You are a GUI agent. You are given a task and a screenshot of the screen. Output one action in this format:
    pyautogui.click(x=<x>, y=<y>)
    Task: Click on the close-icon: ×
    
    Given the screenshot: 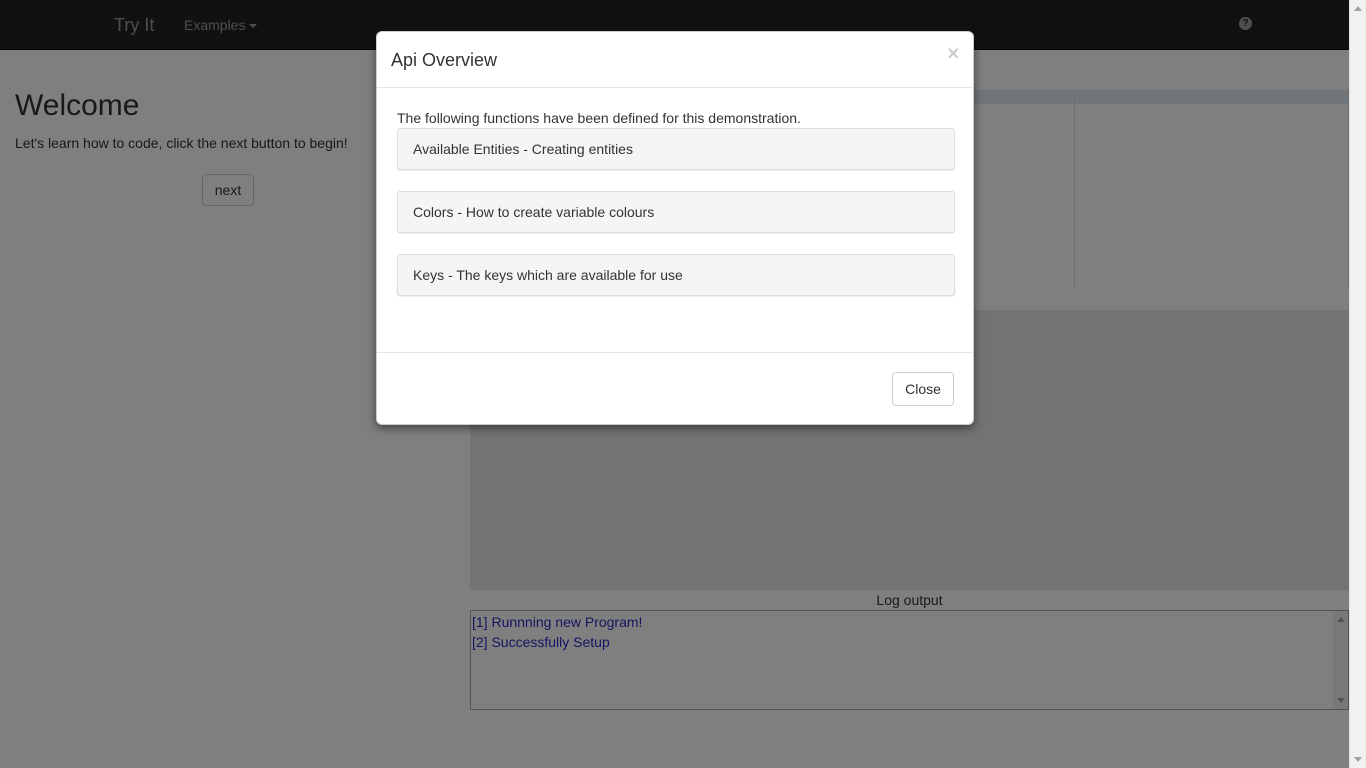 What is the action you would take?
    pyautogui.click(x=953, y=54)
    